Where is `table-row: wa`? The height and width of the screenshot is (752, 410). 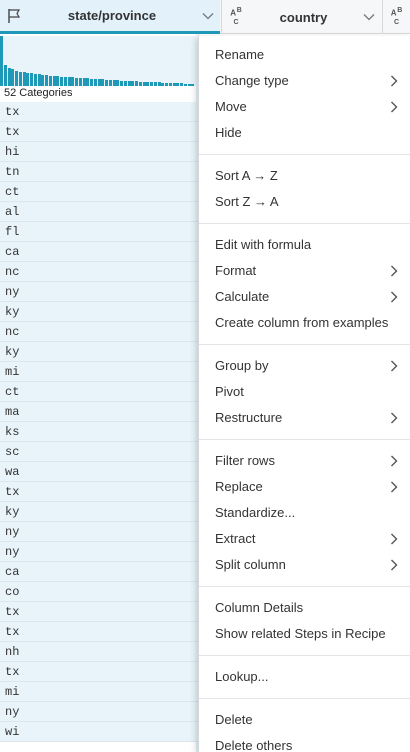 table-row: wa is located at coordinates (100, 472).